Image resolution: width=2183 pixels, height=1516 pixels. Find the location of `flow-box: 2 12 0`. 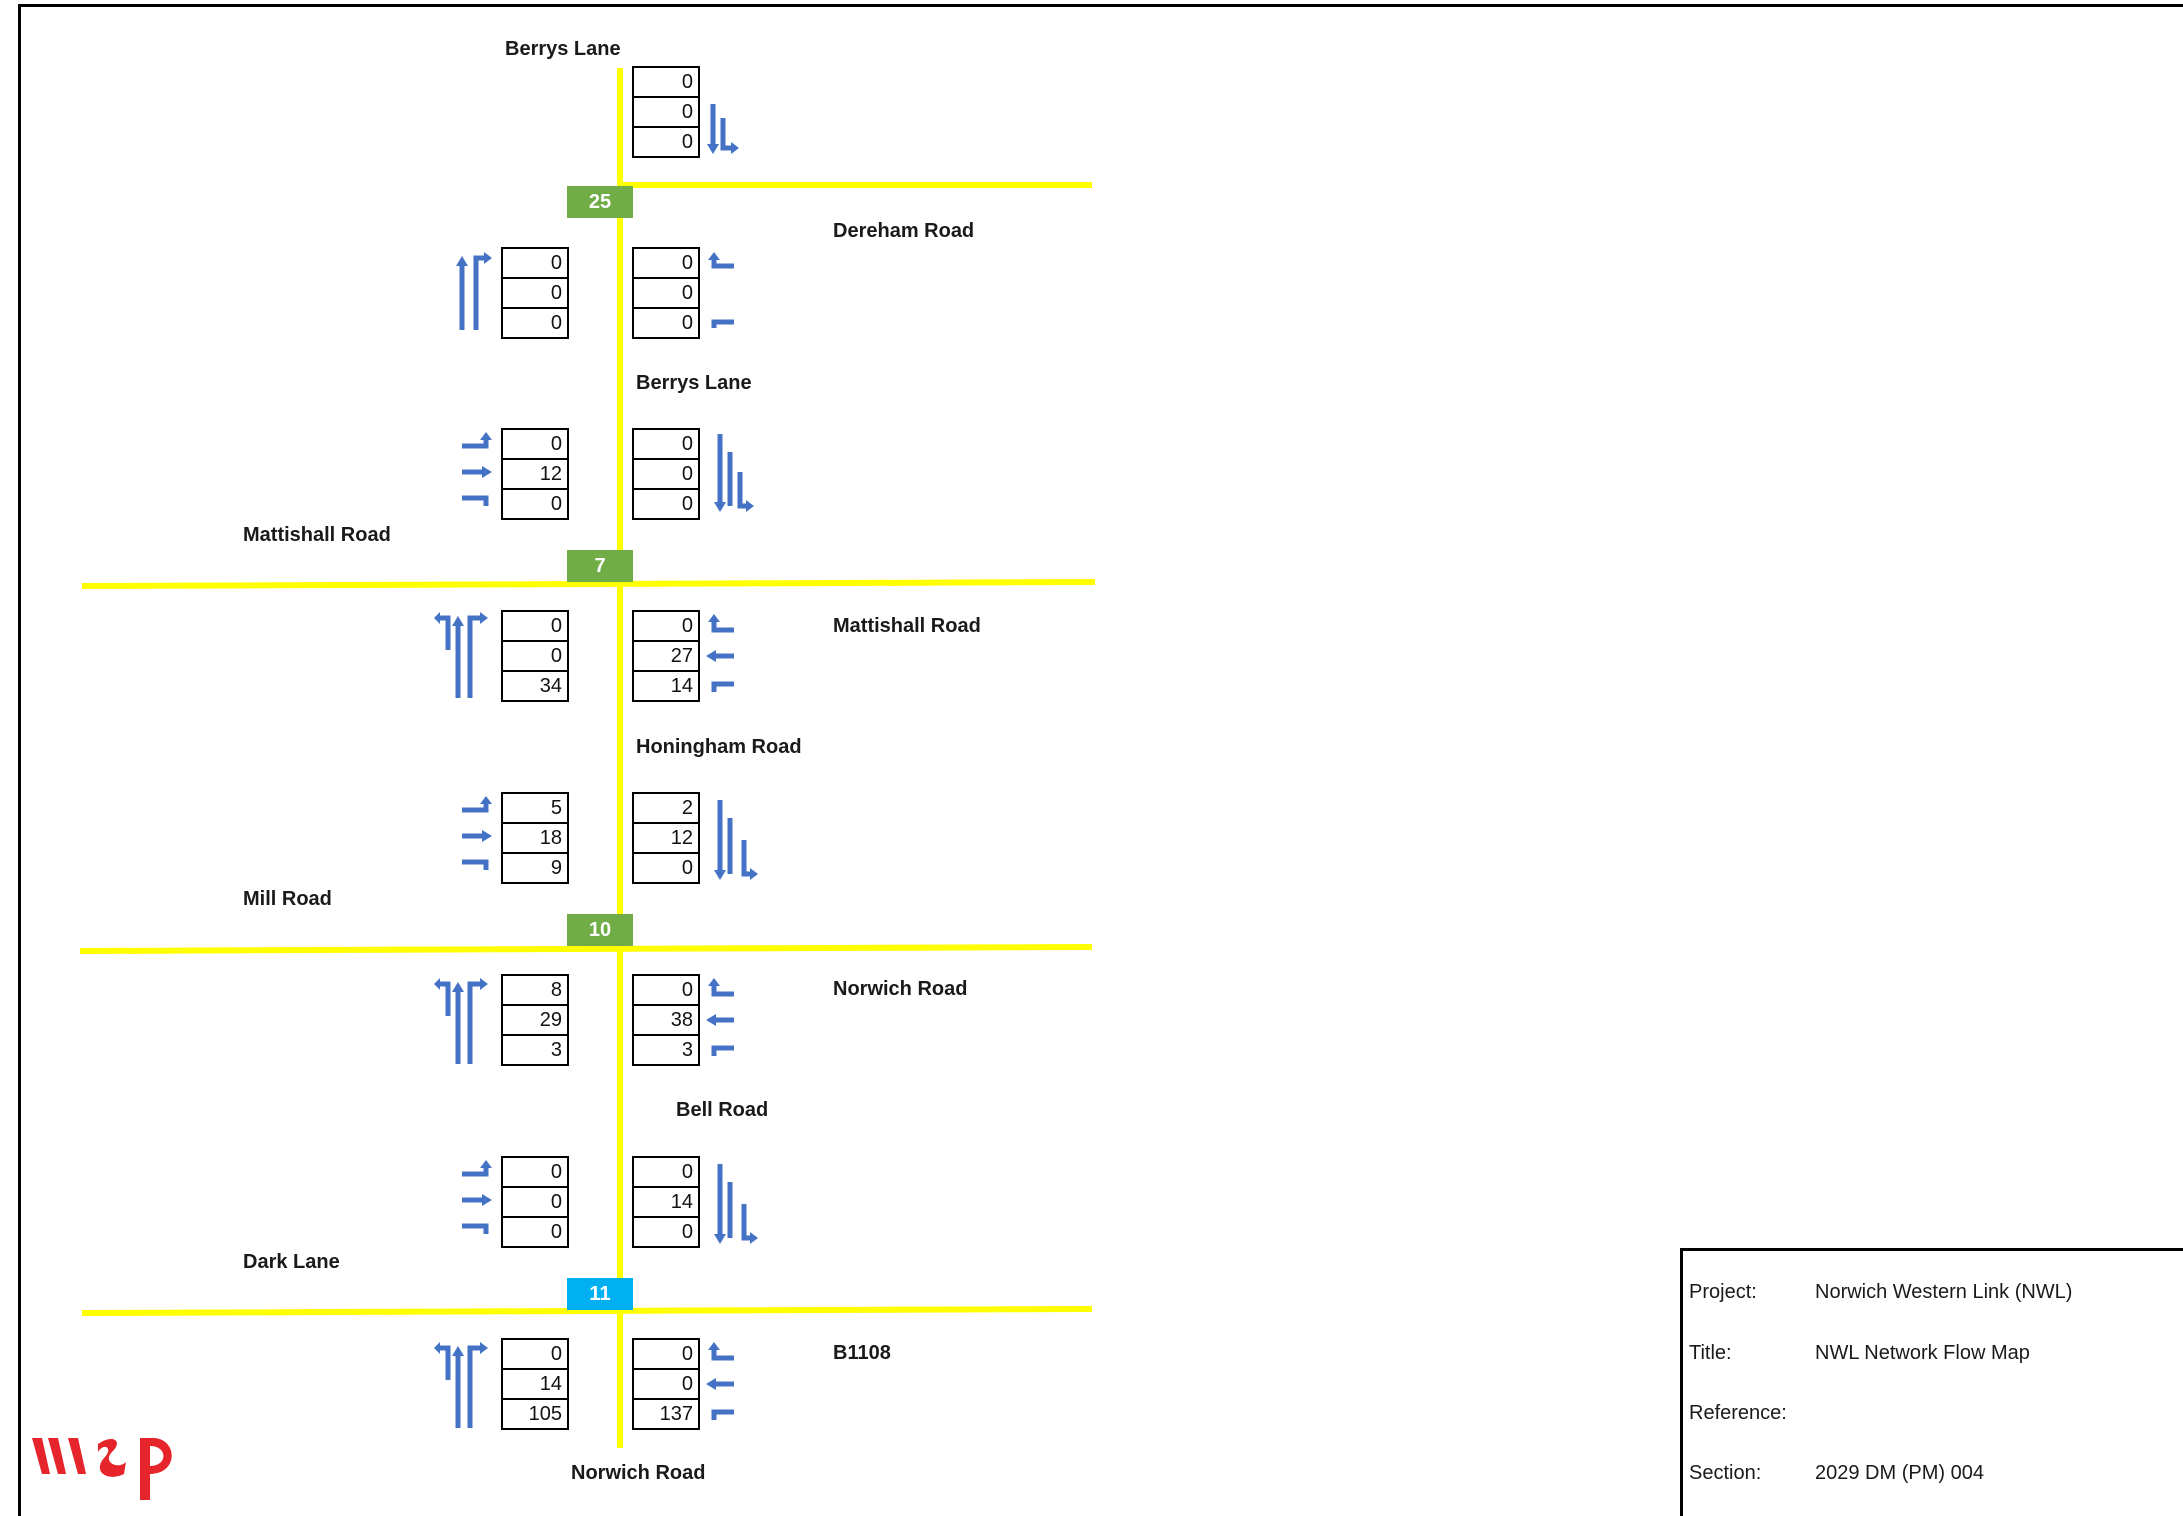

flow-box: 2 12 0 is located at coordinates (666, 838).